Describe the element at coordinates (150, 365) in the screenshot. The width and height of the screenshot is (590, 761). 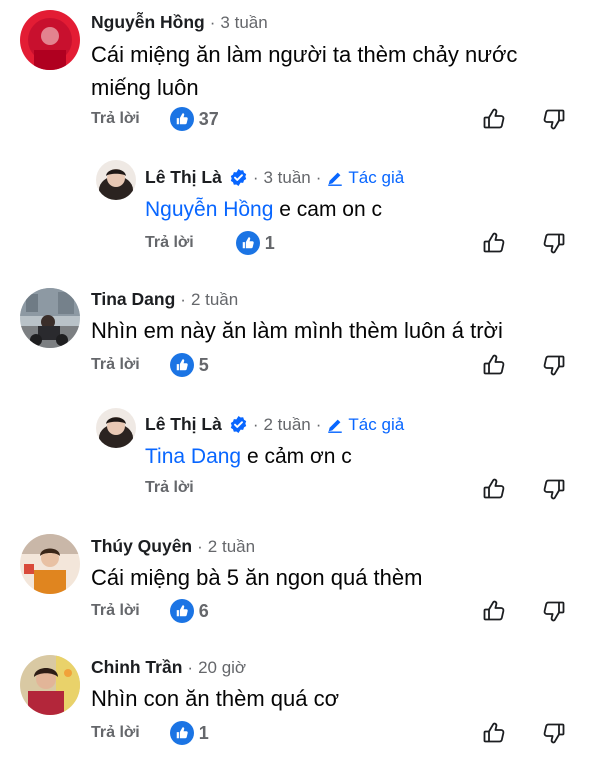
I see `comment-actions: Trả lời 5` at that location.